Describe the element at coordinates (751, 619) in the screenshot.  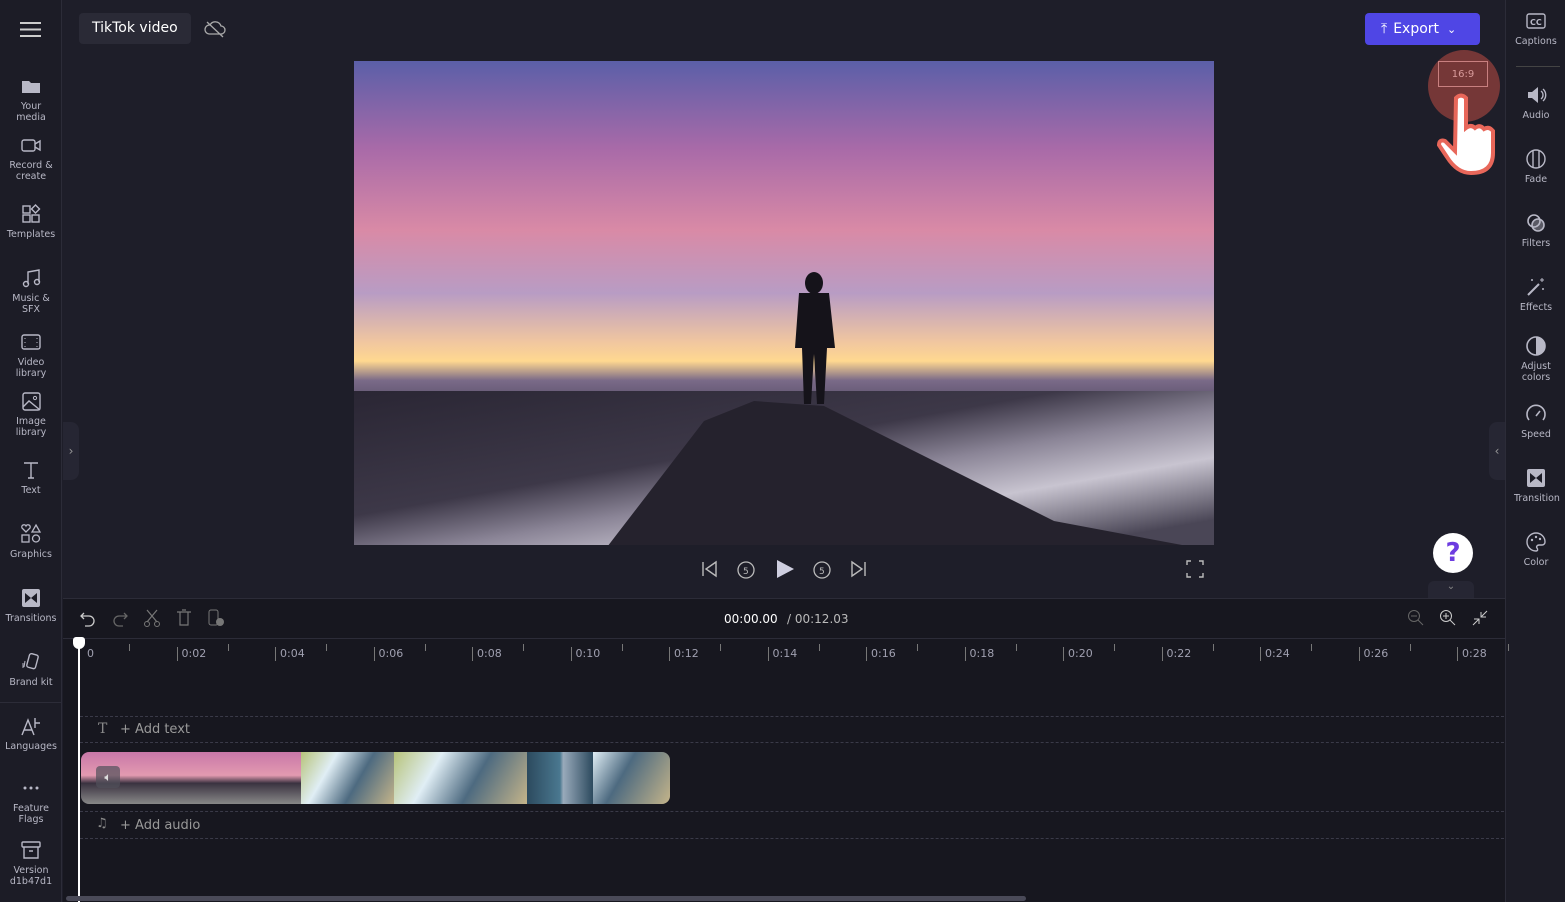
I see `current-time: 00:00.00` at that location.